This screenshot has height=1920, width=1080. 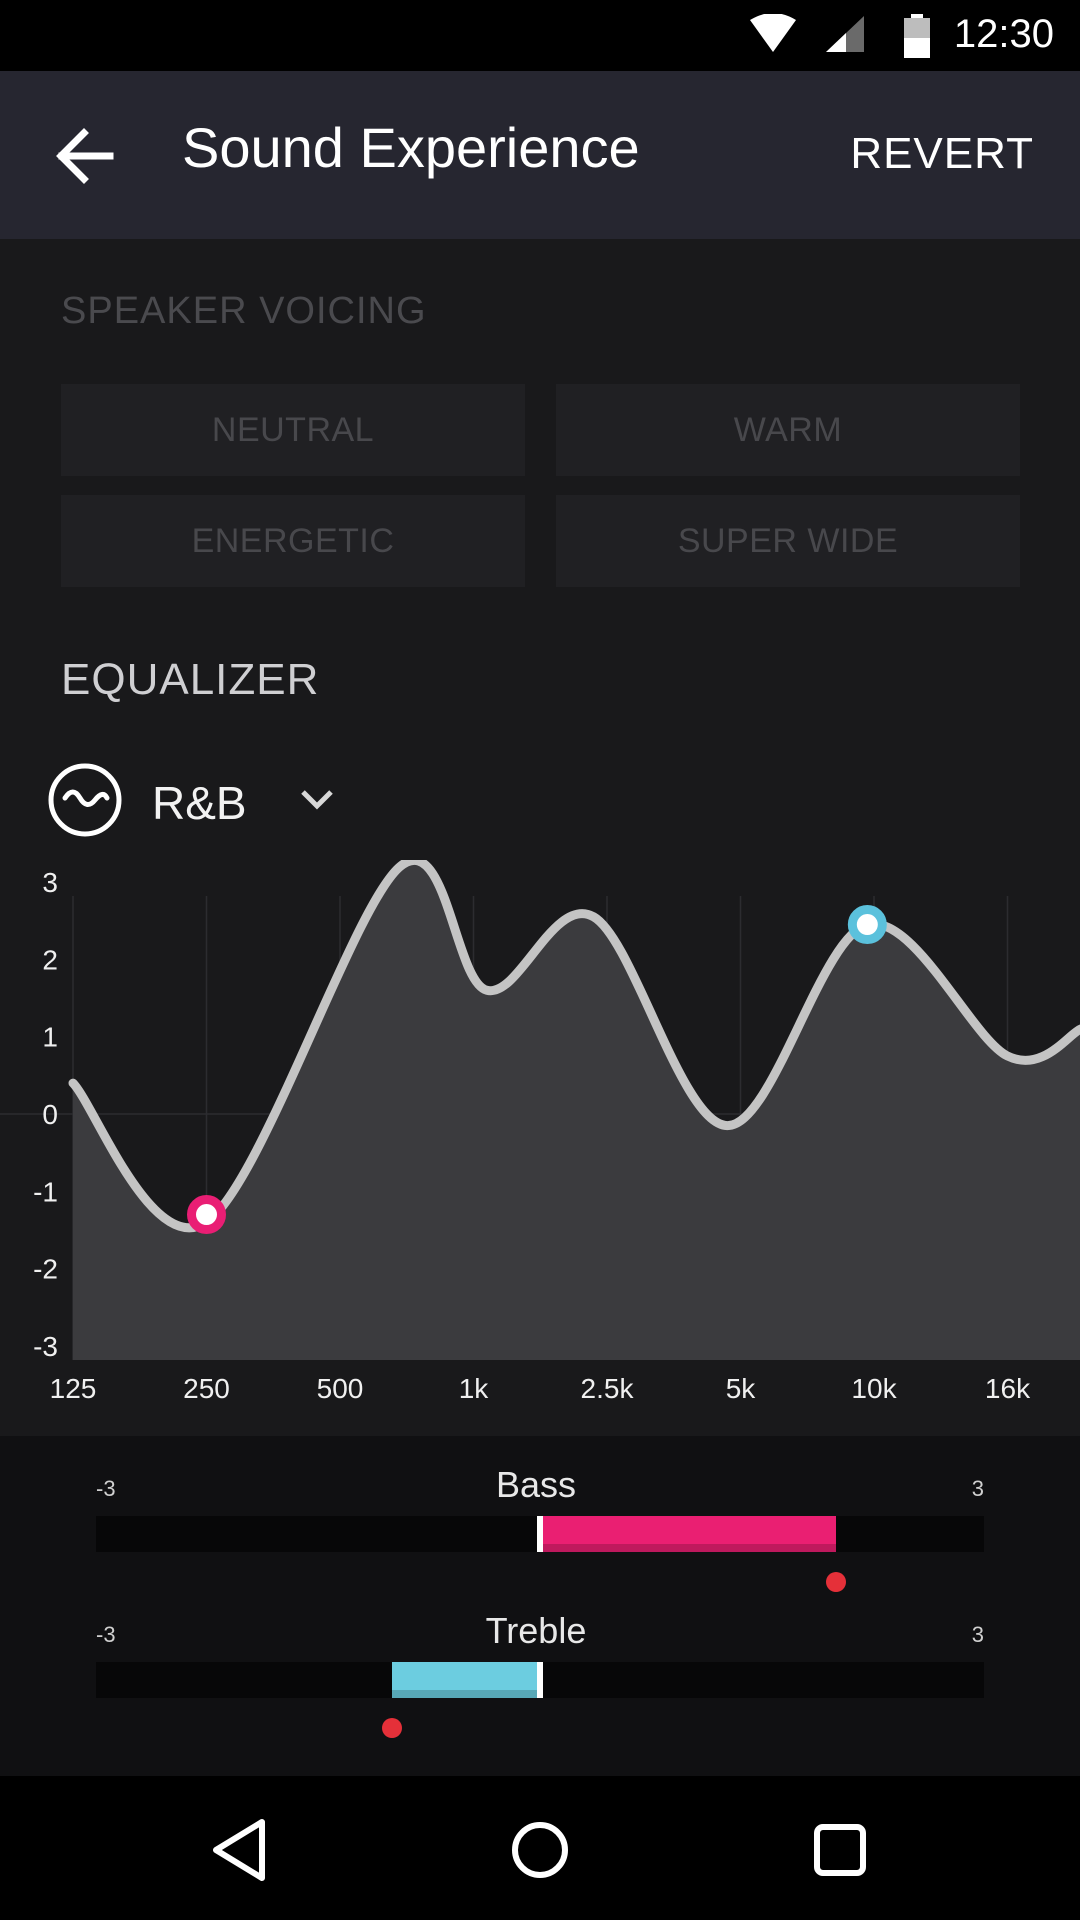 I want to click on treble-track, so click(x=540, y=1680).